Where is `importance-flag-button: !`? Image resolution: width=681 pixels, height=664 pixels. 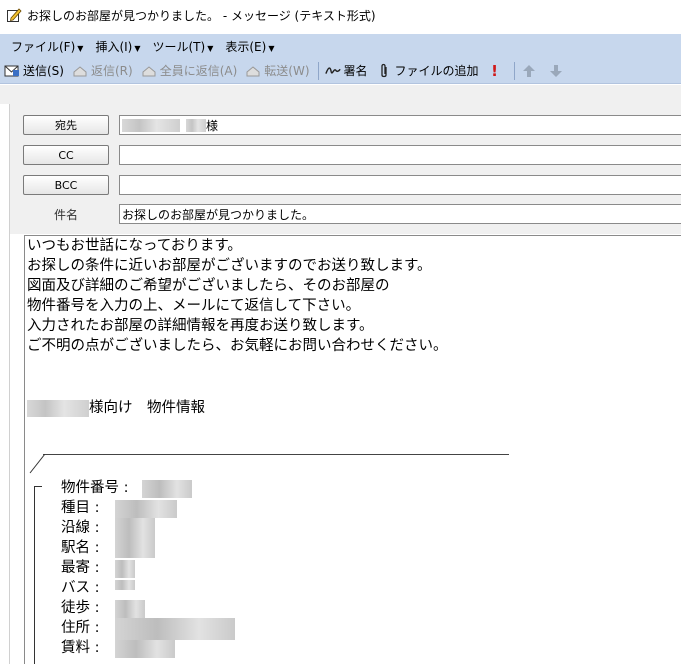 importance-flag-button: ! is located at coordinates (496, 70).